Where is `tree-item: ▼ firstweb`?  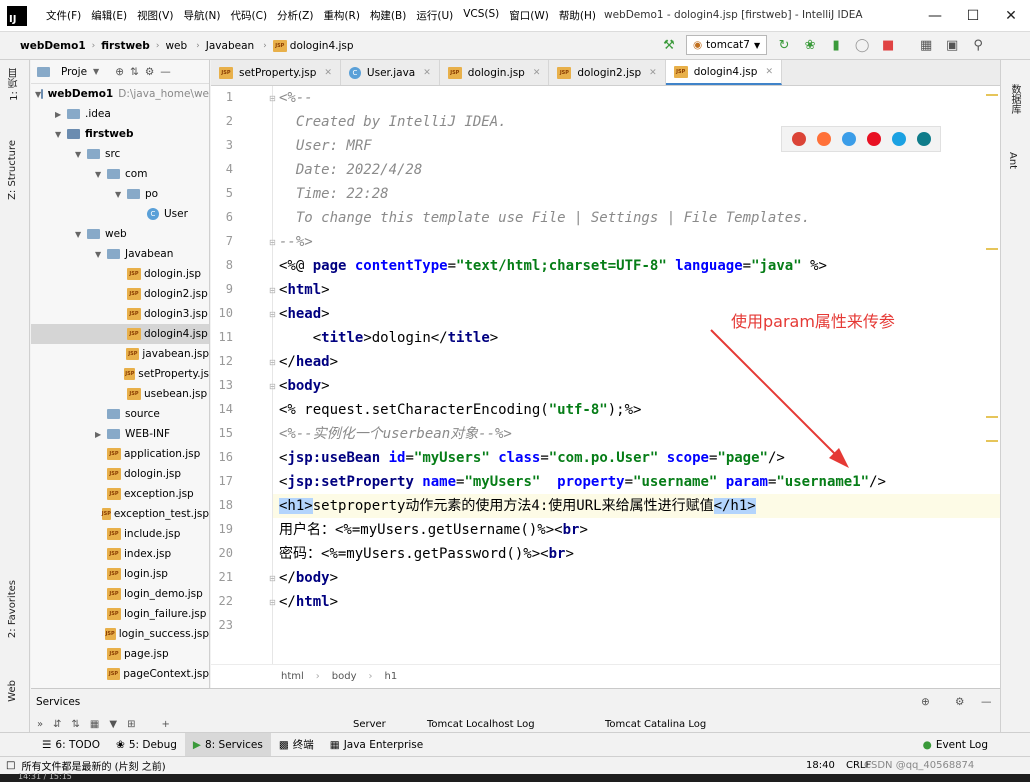 tree-item: ▼ firstweb is located at coordinates (120, 134).